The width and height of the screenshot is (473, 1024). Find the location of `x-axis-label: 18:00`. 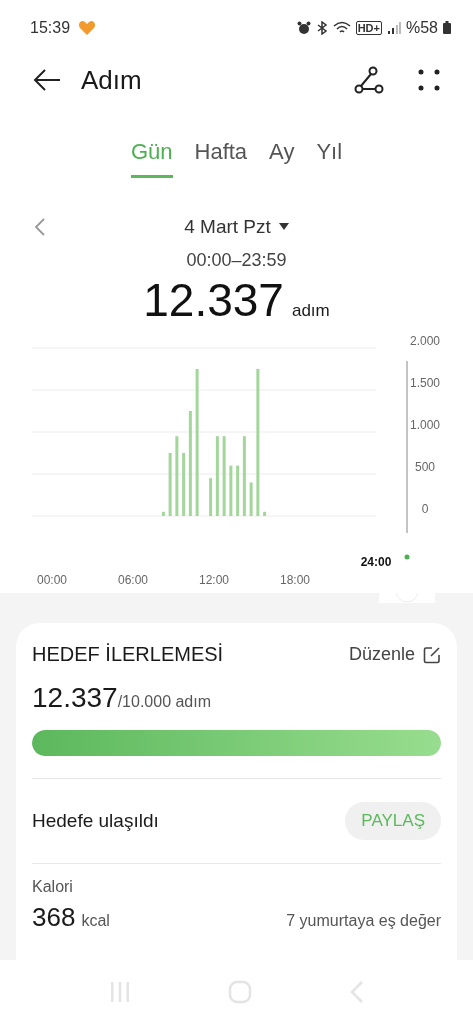

x-axis-label: 18:00 is located at coordinates (295, 580).